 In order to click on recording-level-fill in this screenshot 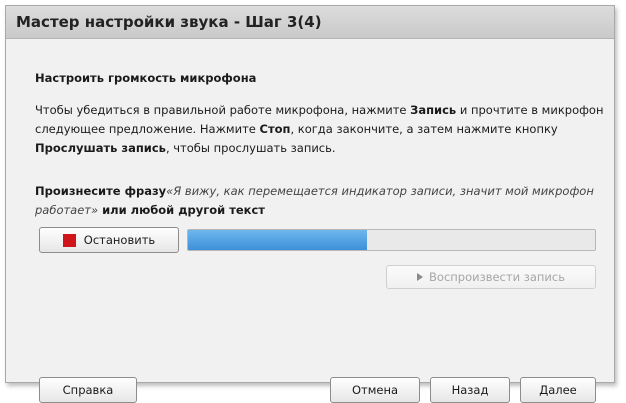, I will do `click(278, 240)`.